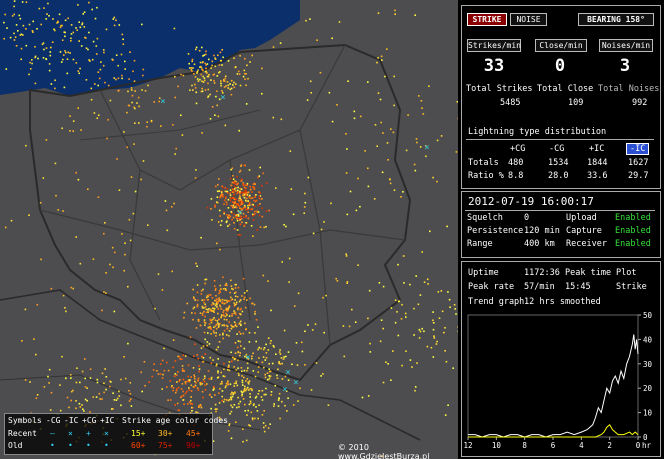  I want to click on ic-strike-marker: ×, so click(426, 148).